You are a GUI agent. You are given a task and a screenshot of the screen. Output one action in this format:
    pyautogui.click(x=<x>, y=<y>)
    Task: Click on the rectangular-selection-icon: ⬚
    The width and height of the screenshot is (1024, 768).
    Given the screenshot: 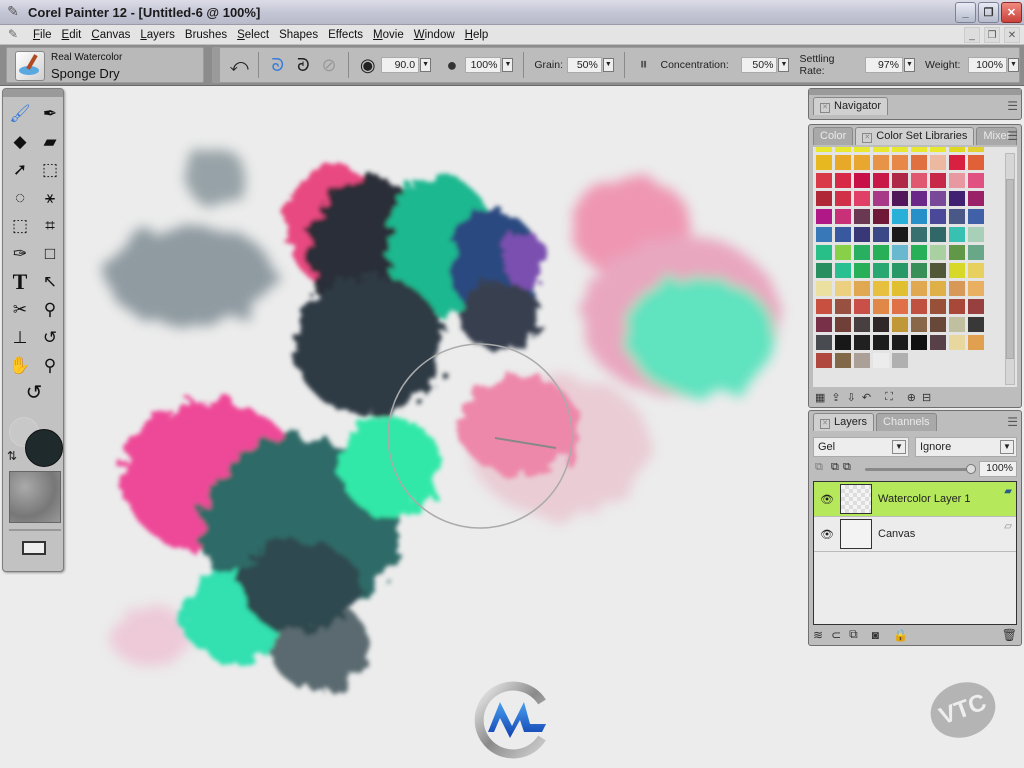 What is the action you would take?
    pyautogui.click(x=50, y=170)
    